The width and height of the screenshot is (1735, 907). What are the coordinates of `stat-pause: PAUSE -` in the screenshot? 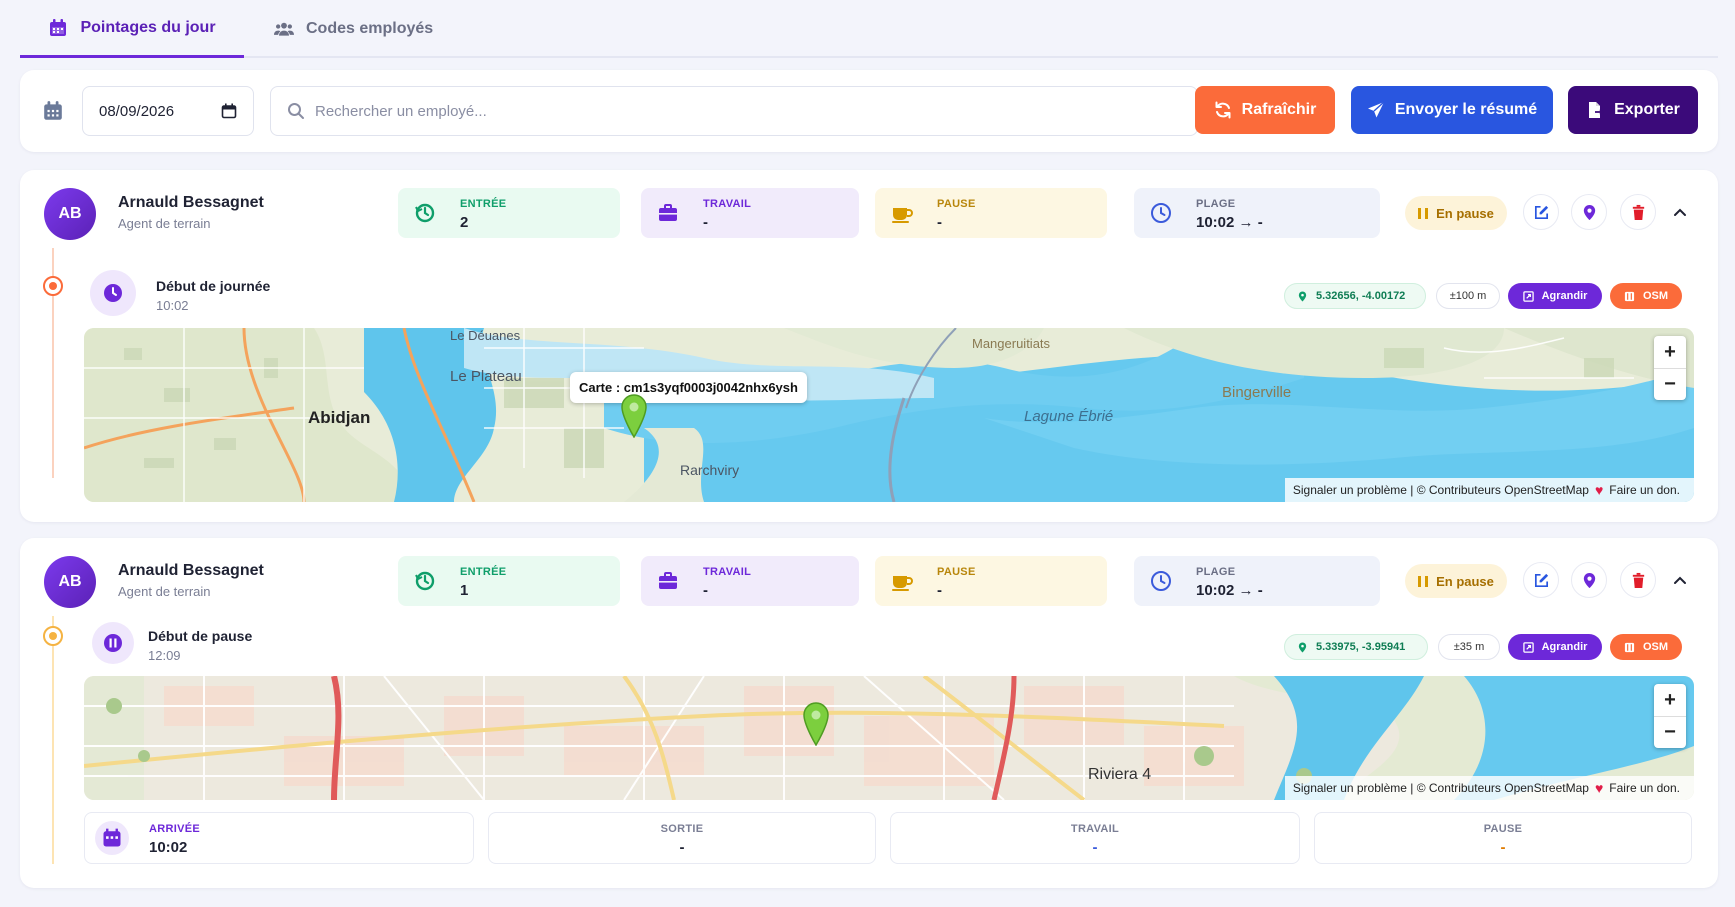 It's located at (991, 213).